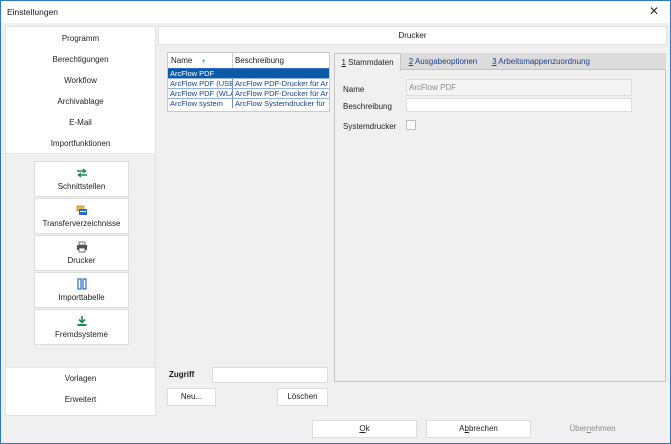 Image resolution: width=671 pixels, height=444 pixels. What do you see at coordinates (367, 106) in the screenshot?
I see `description-label: Beschreibung` at bounding box center [367, 106].